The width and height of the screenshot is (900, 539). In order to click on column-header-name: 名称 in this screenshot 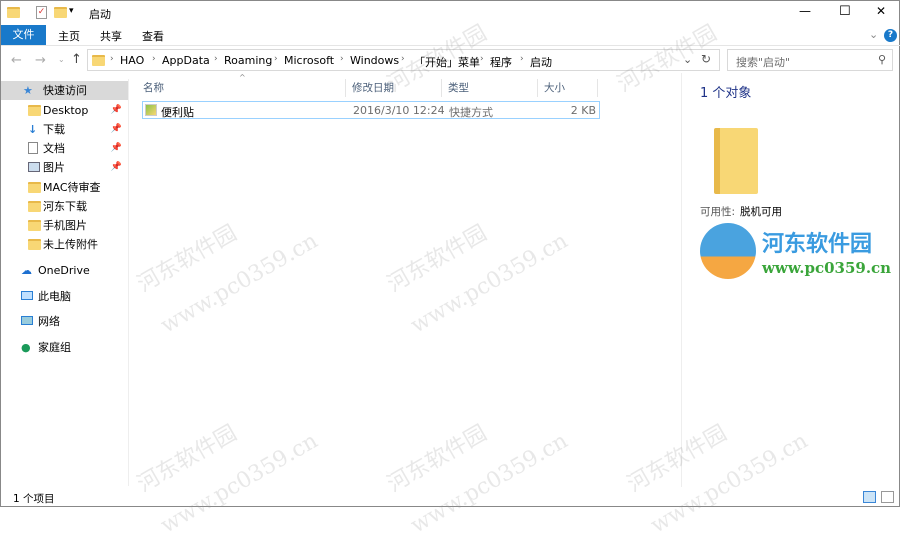, I will do `click(241, 88)`.